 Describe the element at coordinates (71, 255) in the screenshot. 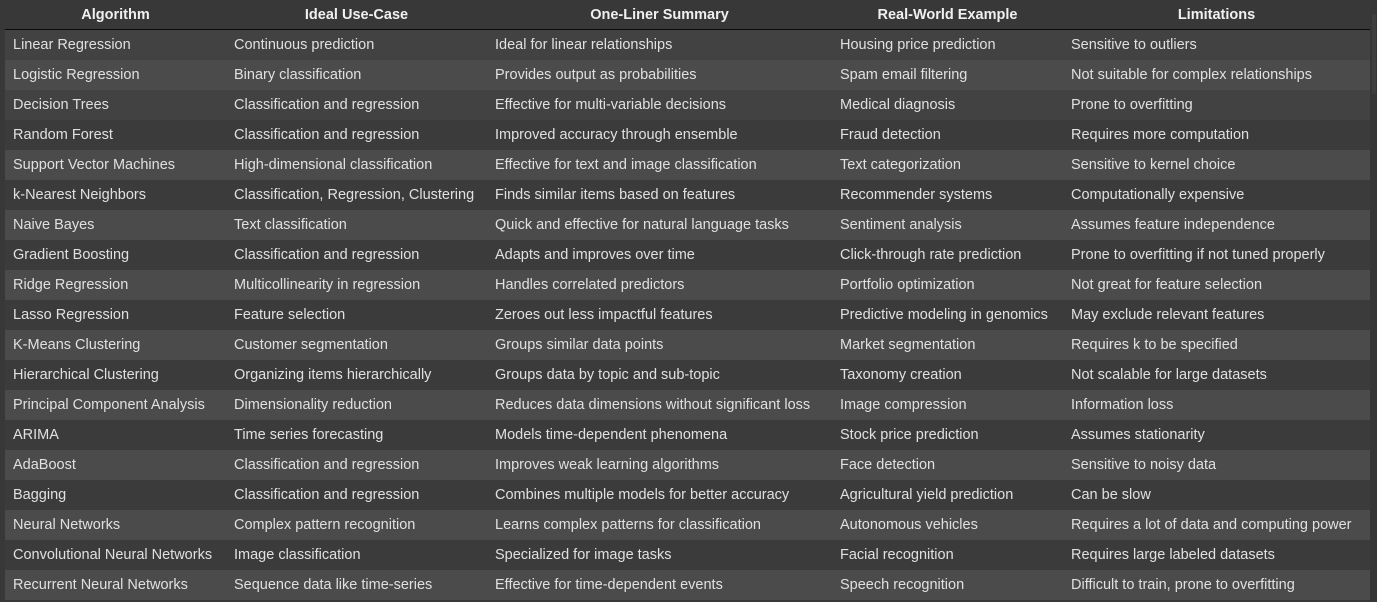

I see `cell-algorithm: Gradient Boosting` at that location.